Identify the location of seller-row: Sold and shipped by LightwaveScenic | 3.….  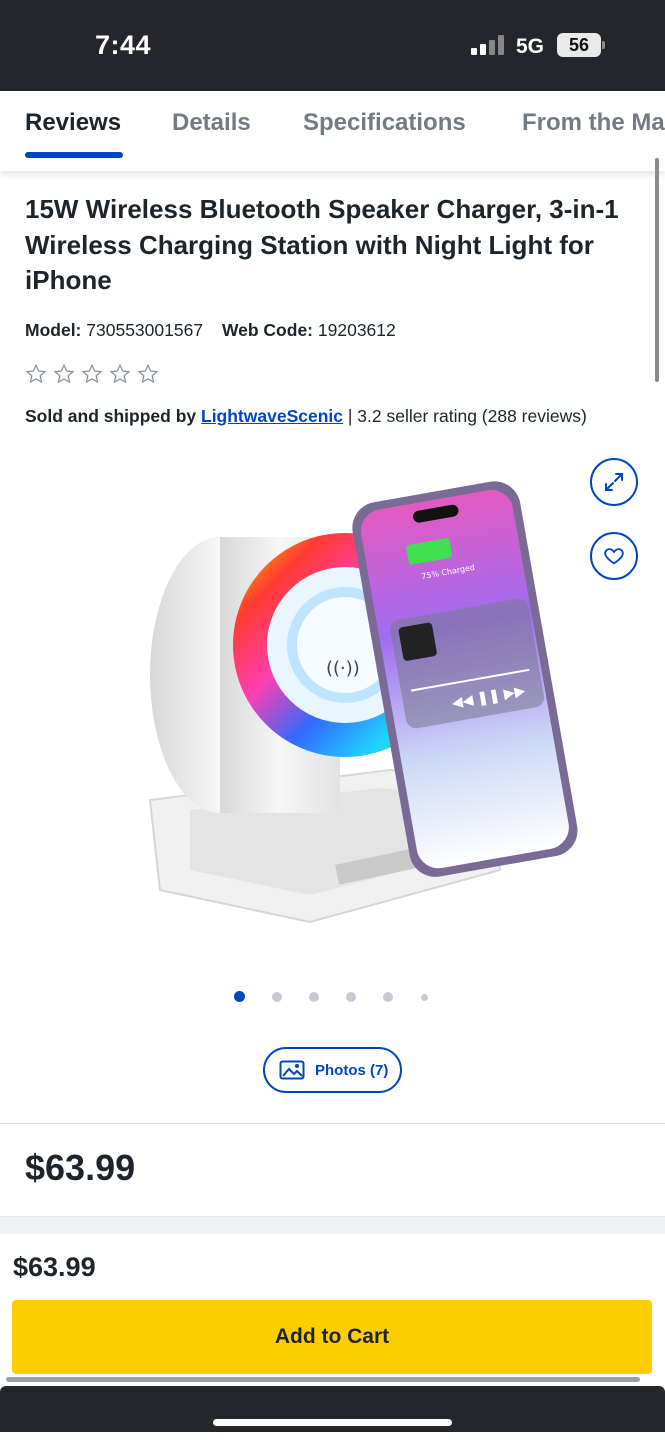
(306, 416).